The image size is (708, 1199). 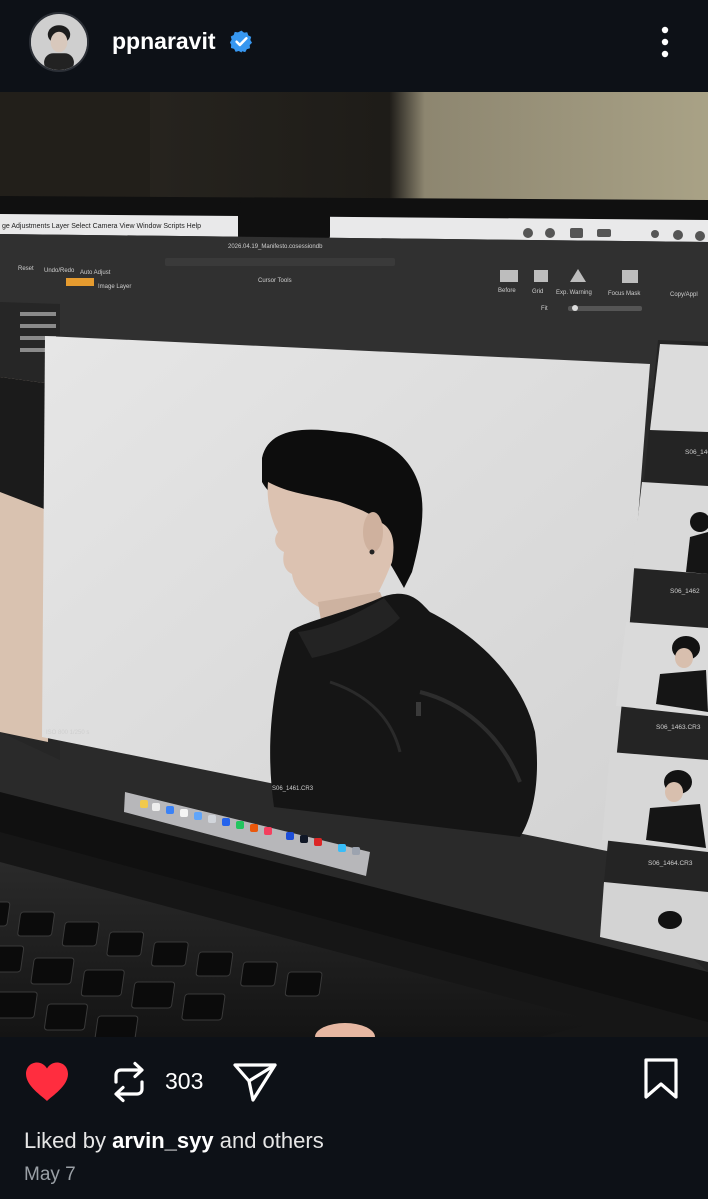 What do you see at coordinates (255, 1082) in the screenshot?
I see `send-icon` at bounding box center [255, 1082].